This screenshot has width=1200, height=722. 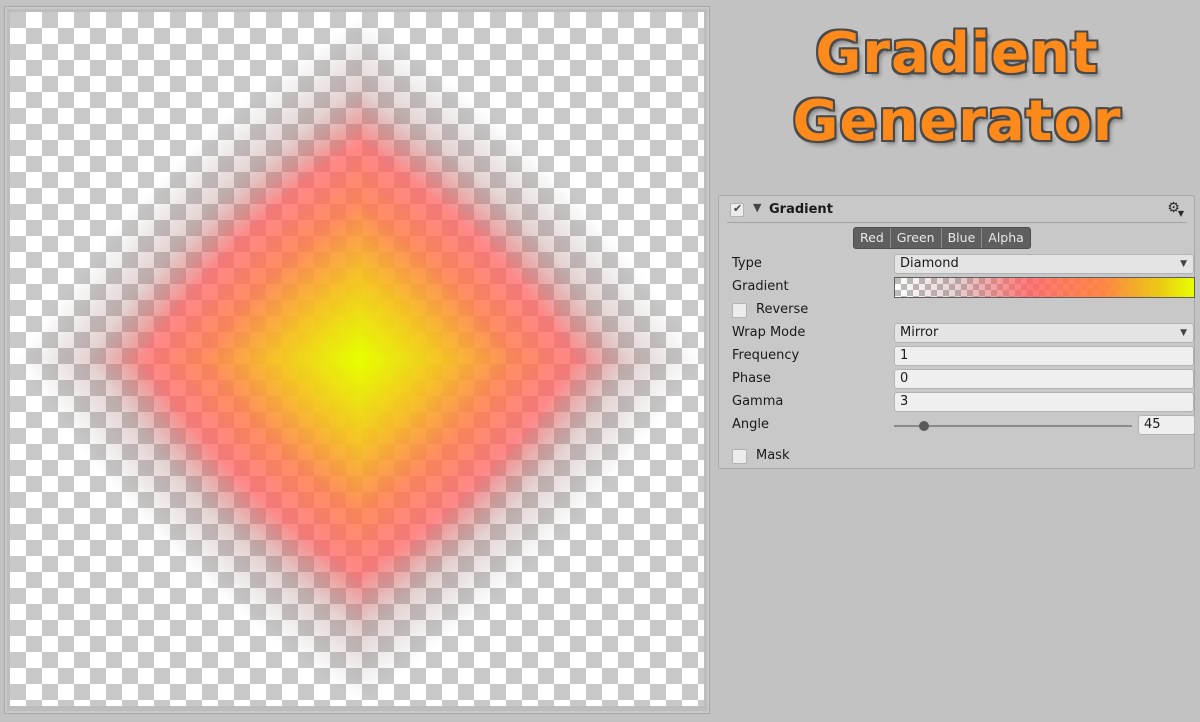 I want to click on angle-row: Angle 45, so click(x=966, y=425).